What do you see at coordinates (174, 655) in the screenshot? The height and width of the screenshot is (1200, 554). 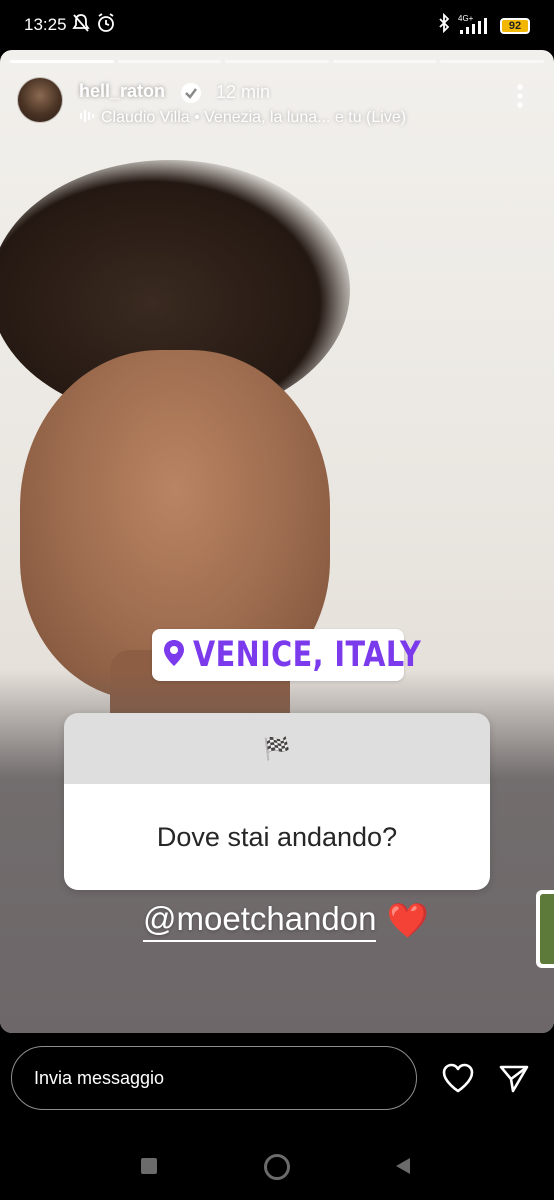 I see `location-pin-icon` at bounding box center [174, 655].